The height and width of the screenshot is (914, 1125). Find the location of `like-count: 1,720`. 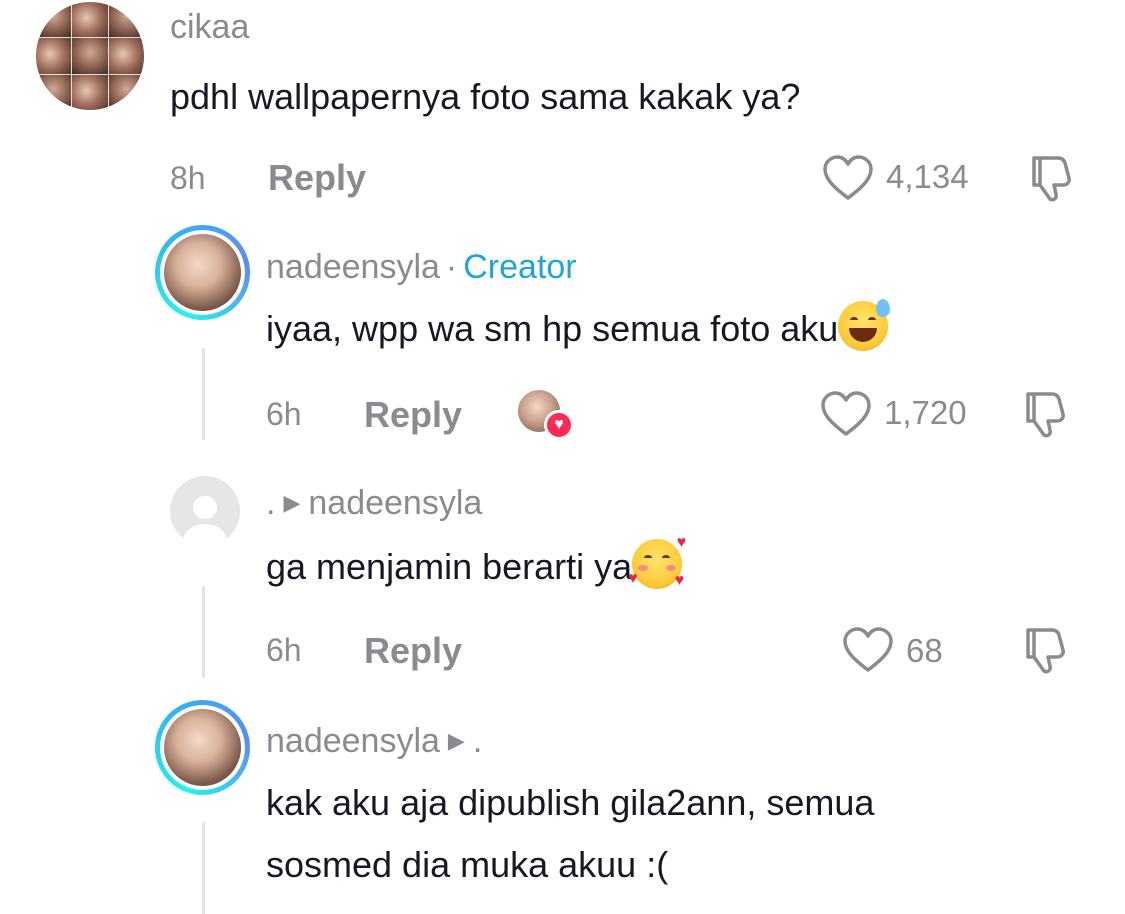

like-count: 1,720 is located at coordinates (925, 412).